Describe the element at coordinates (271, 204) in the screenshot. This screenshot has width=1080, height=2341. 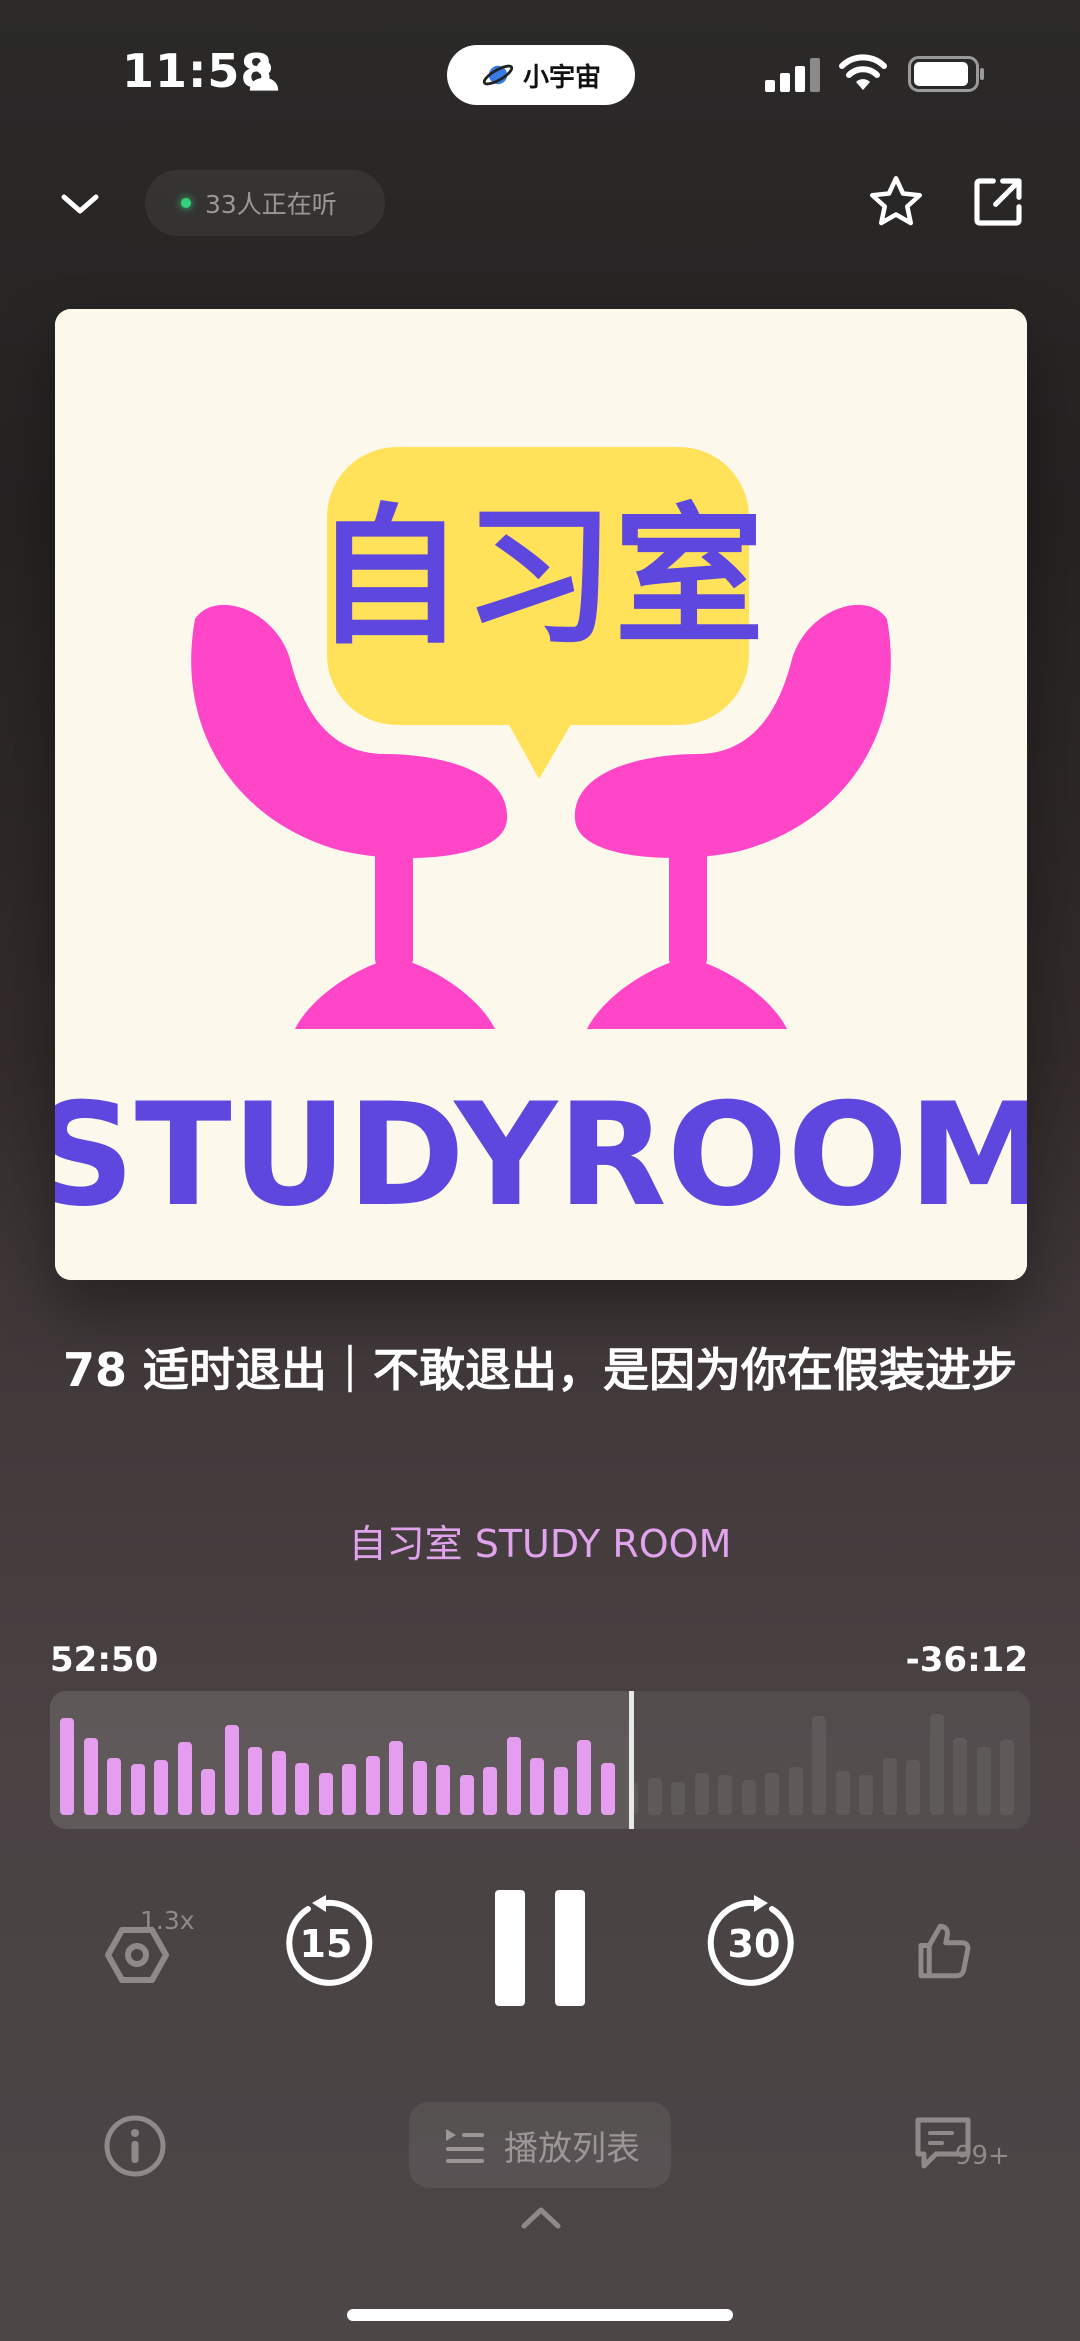
I see `listeners-text: 33人正在听` at that location.